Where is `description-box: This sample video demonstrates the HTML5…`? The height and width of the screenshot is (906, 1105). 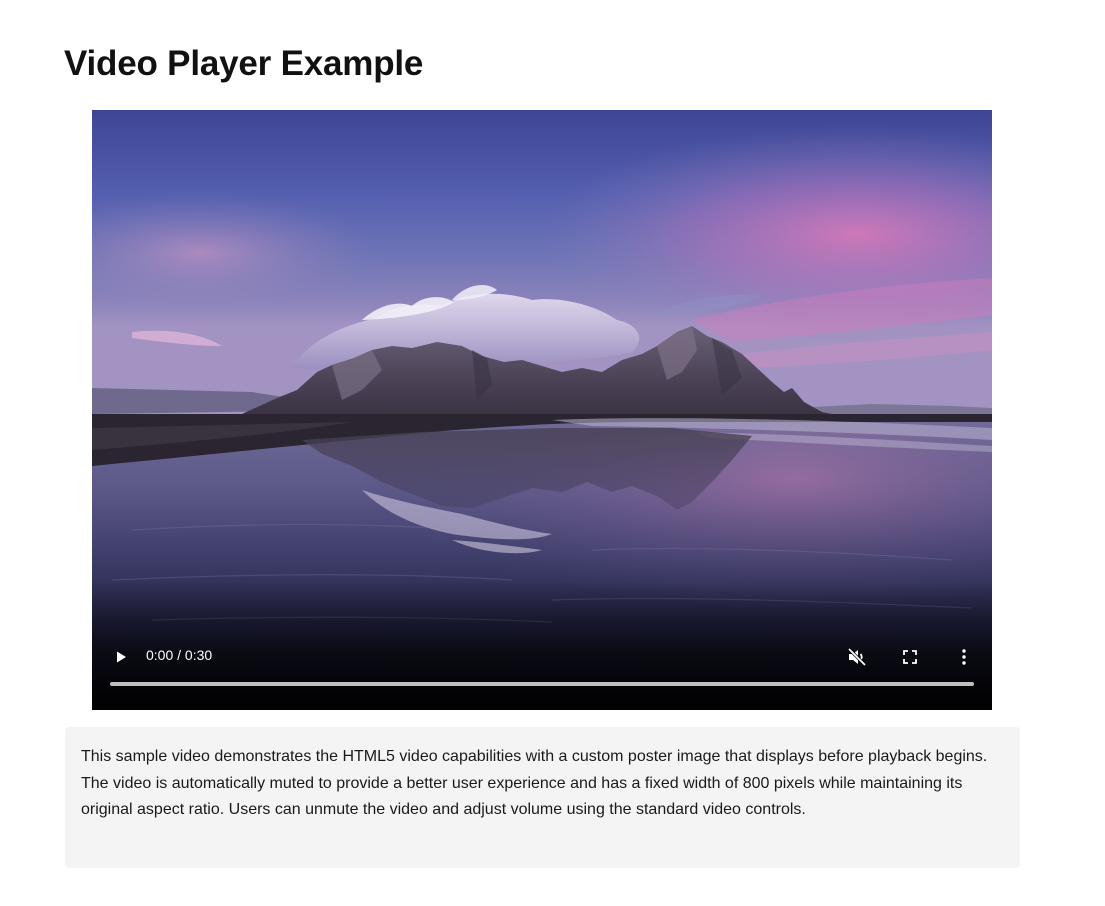
description-box: This sample video demonstrates the HTML5… is located at coordinates (542, 797).